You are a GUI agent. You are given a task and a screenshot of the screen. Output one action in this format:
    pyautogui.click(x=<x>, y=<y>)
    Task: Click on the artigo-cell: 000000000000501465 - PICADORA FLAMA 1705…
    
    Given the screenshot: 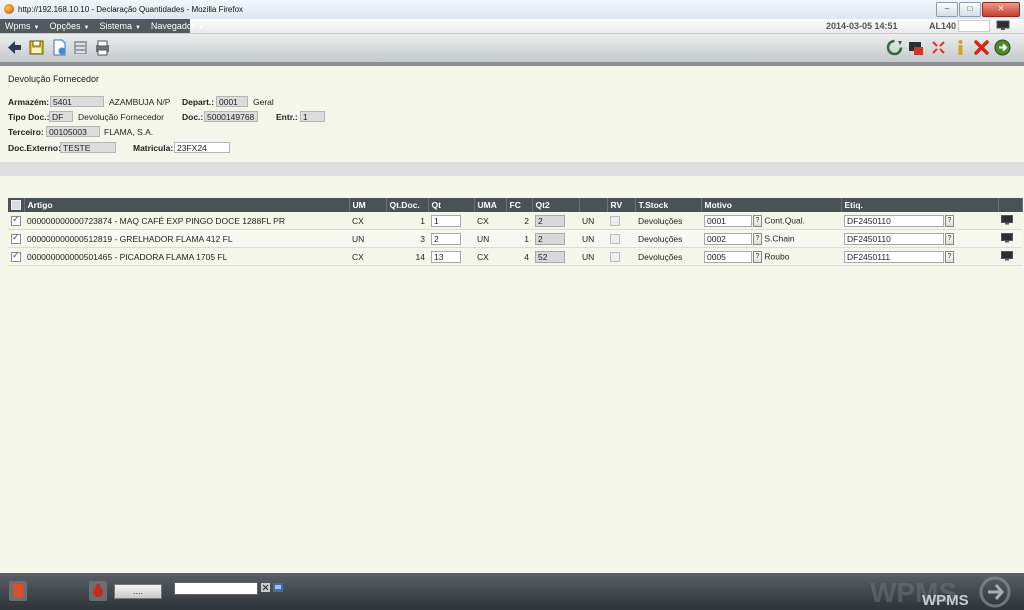 What is the action you would take?
    pyautogui.click(x=186, y=256)
    